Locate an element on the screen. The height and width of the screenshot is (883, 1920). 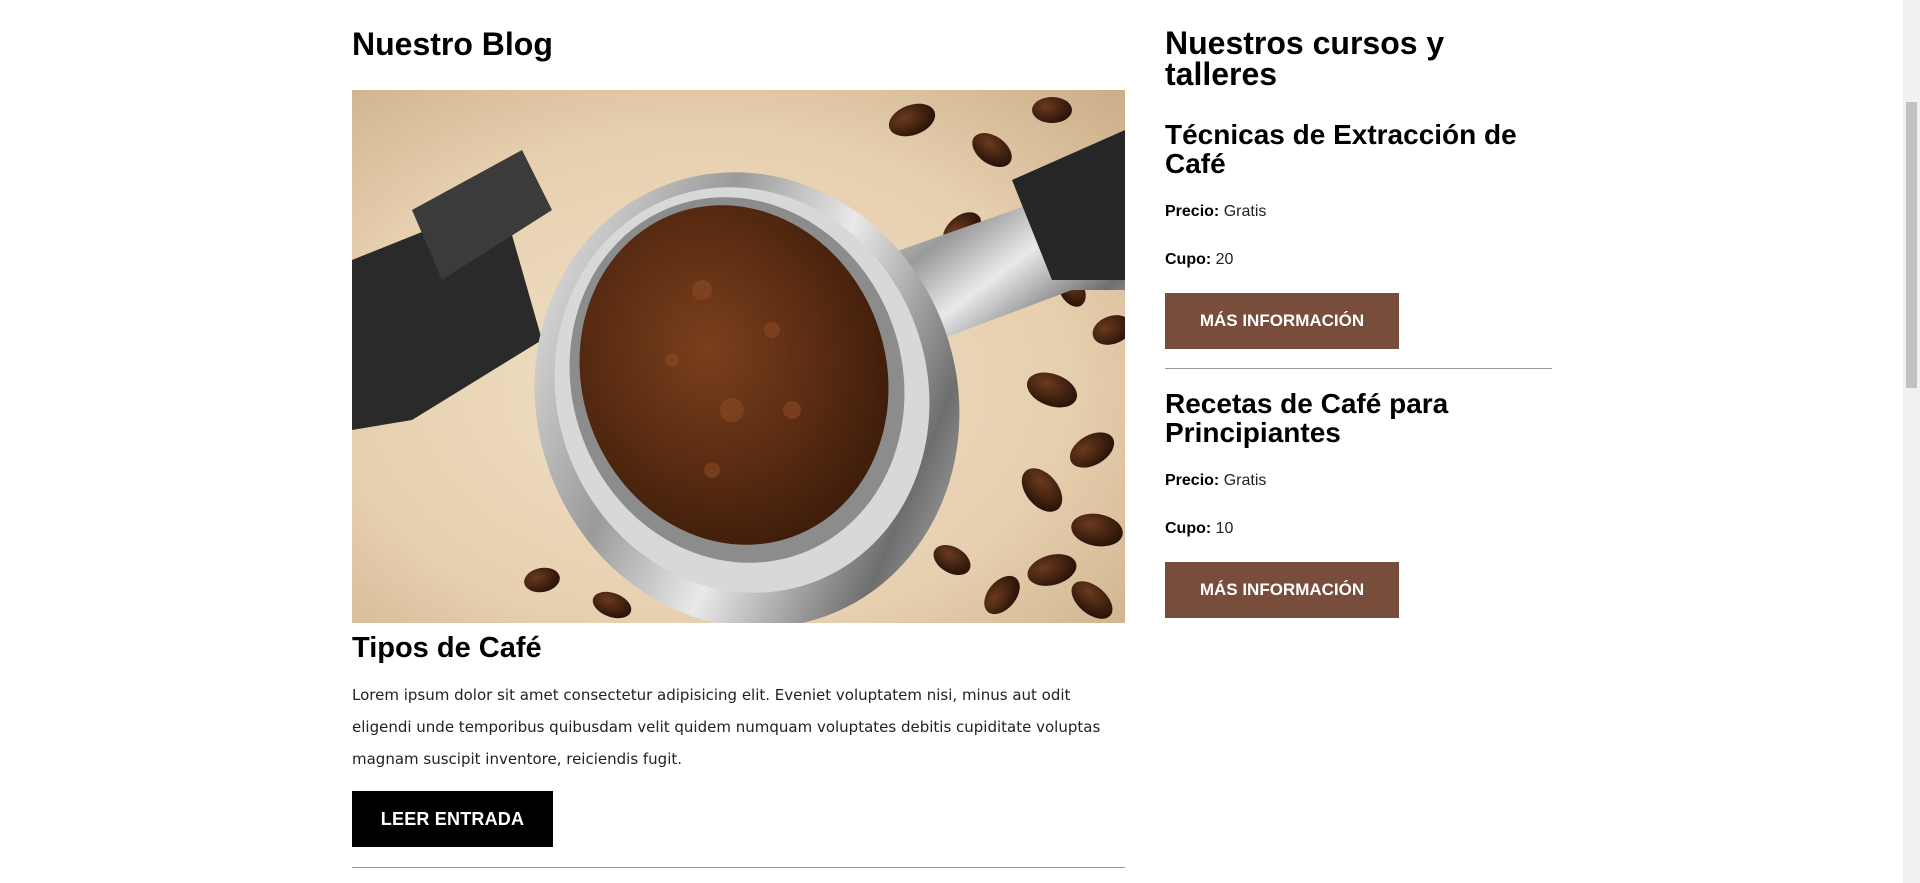
course-quota: Cupo: 20 is located at coordinates (1199, 260).